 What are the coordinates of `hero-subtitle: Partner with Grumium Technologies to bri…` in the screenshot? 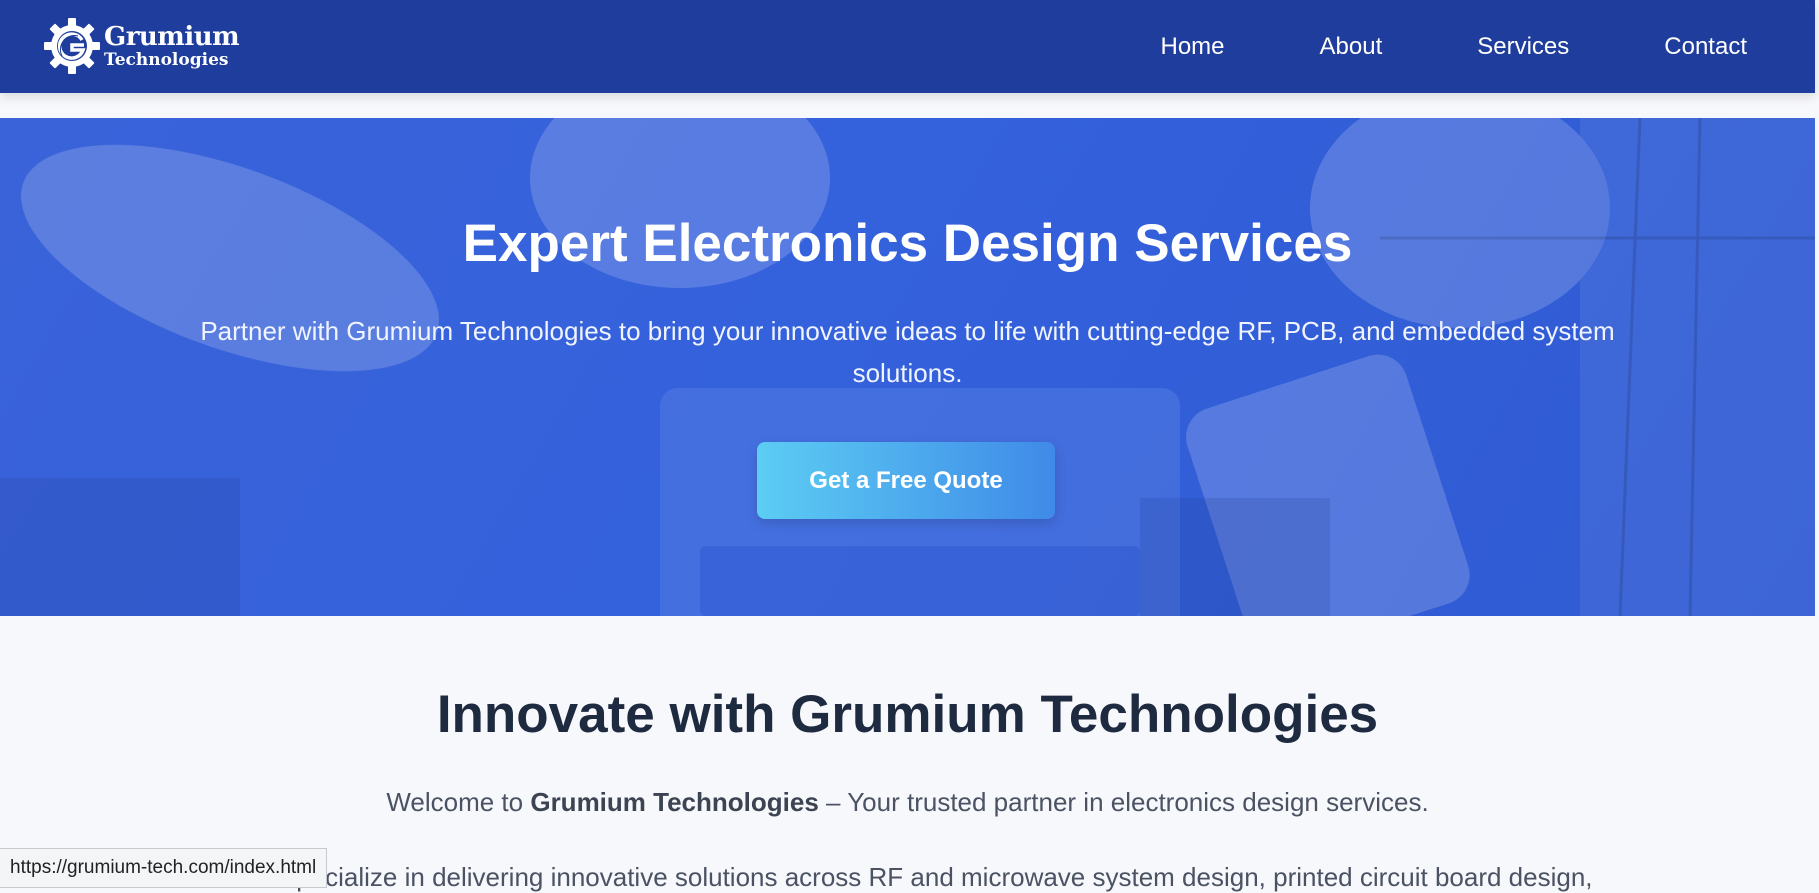 It's located at (907, 352).